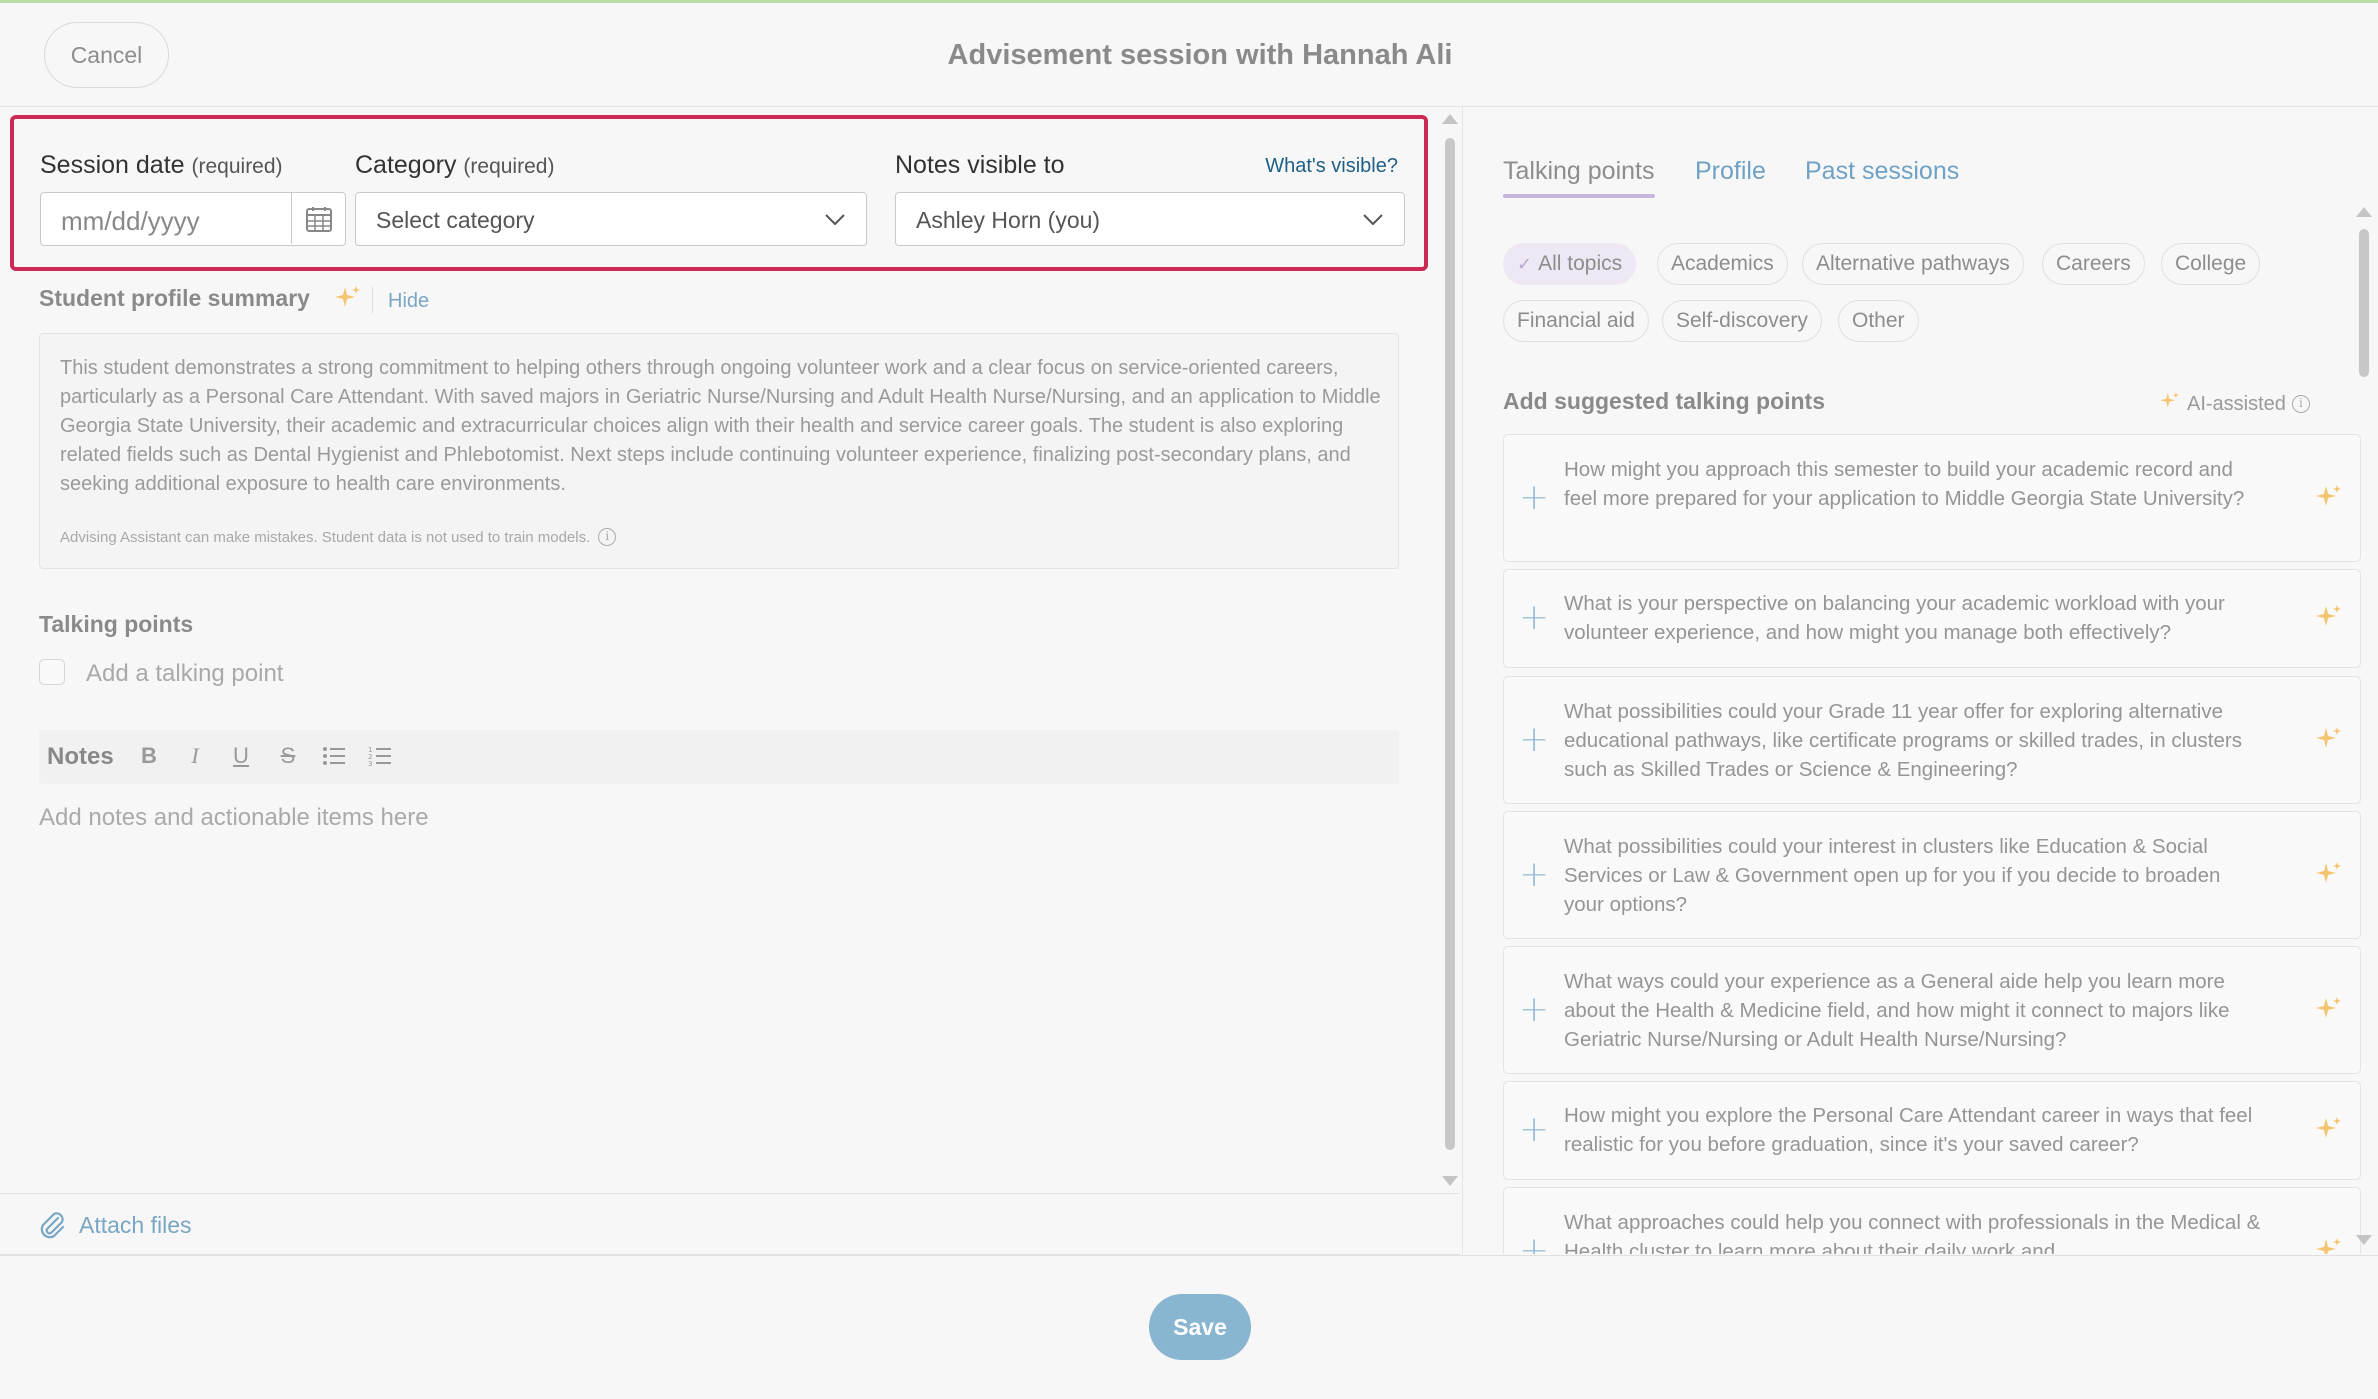 This screenshot has height=1399, width=2378. I want to click on hide-summary-button: Hide, so click(408, 301).